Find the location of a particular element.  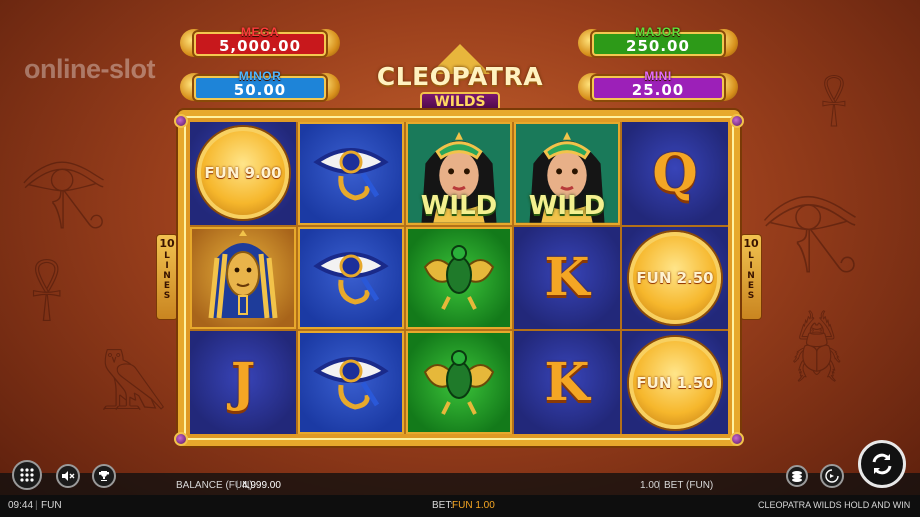

menu-button is located at coordinates (27, 475).